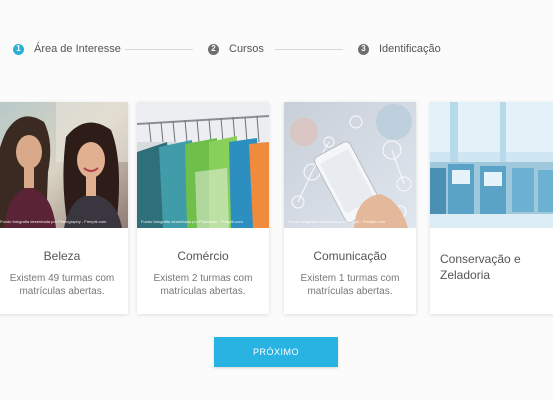 The height and width of the screenshot is (400, 553). I want to click on card-conservacao-e-zeladoria: Conservação e Zeladoria, so click(491, 208).